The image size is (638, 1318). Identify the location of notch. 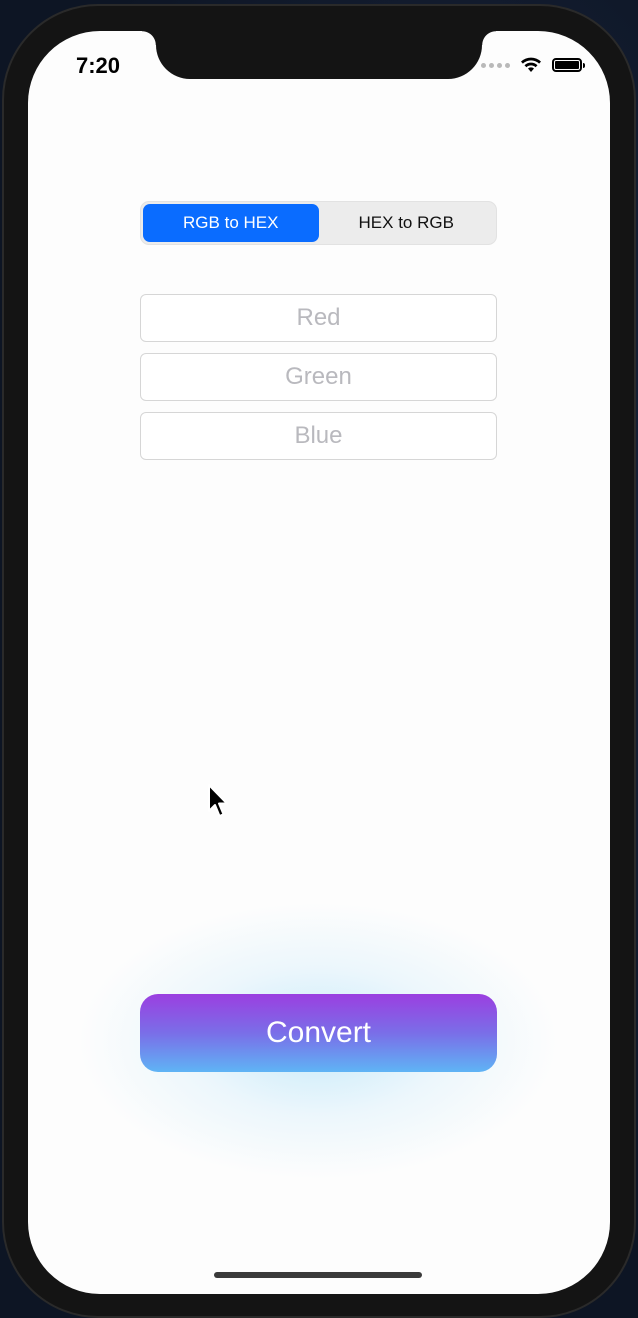
(319, 55).